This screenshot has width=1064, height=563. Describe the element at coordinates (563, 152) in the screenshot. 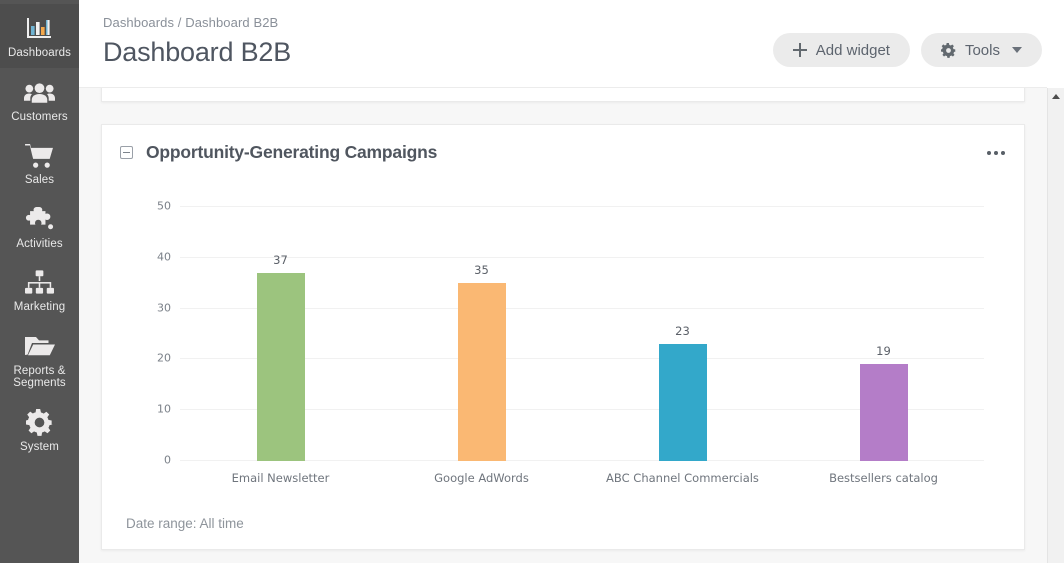

I see `widget-header: Opportunity-Generating Campaigns` at that location.